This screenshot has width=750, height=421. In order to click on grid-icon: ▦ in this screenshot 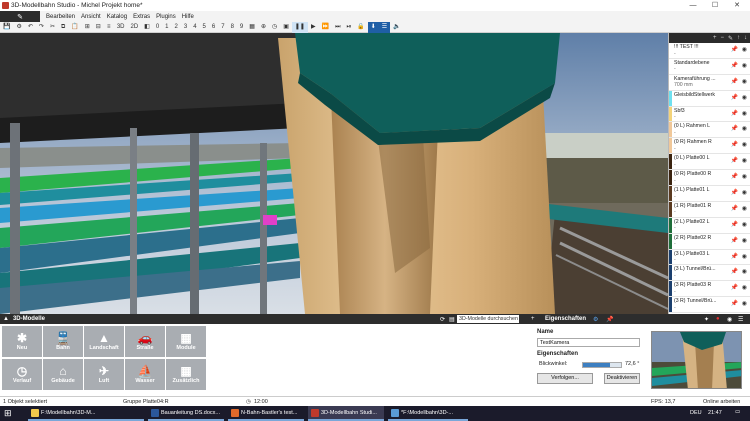, I will do `click(252, 27)`.